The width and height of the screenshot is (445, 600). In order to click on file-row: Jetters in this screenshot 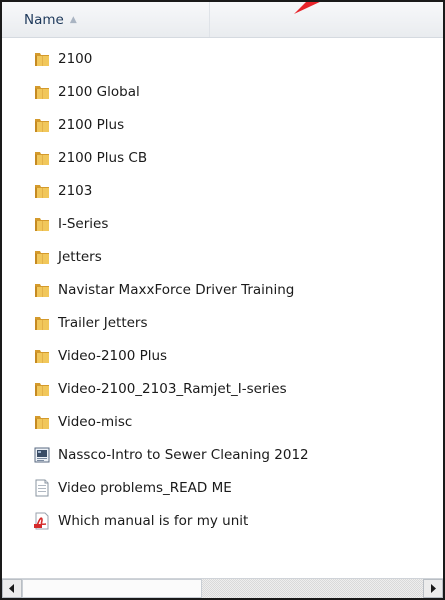, I will do `click(222, 256)`.